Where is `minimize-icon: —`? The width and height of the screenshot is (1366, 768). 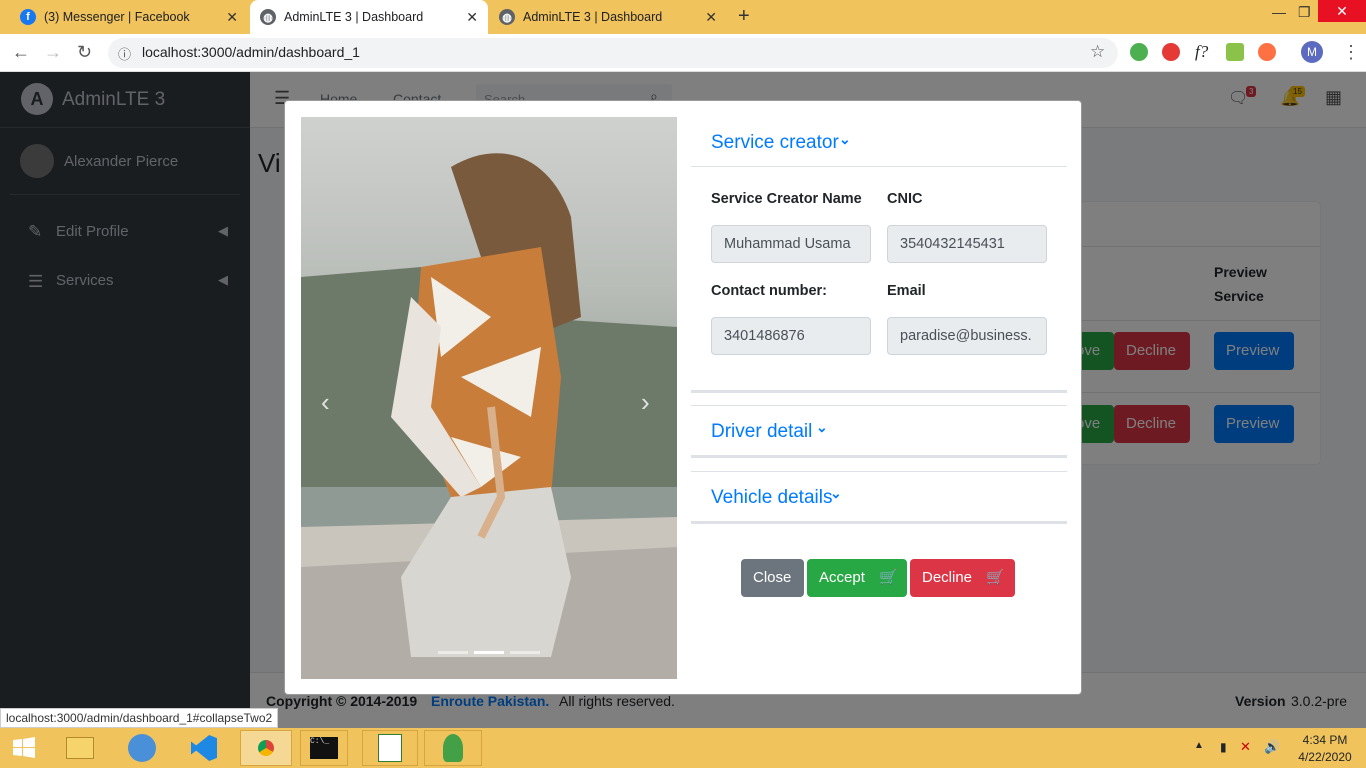 minimize-icon: — is located at coordinates (1279, 12).